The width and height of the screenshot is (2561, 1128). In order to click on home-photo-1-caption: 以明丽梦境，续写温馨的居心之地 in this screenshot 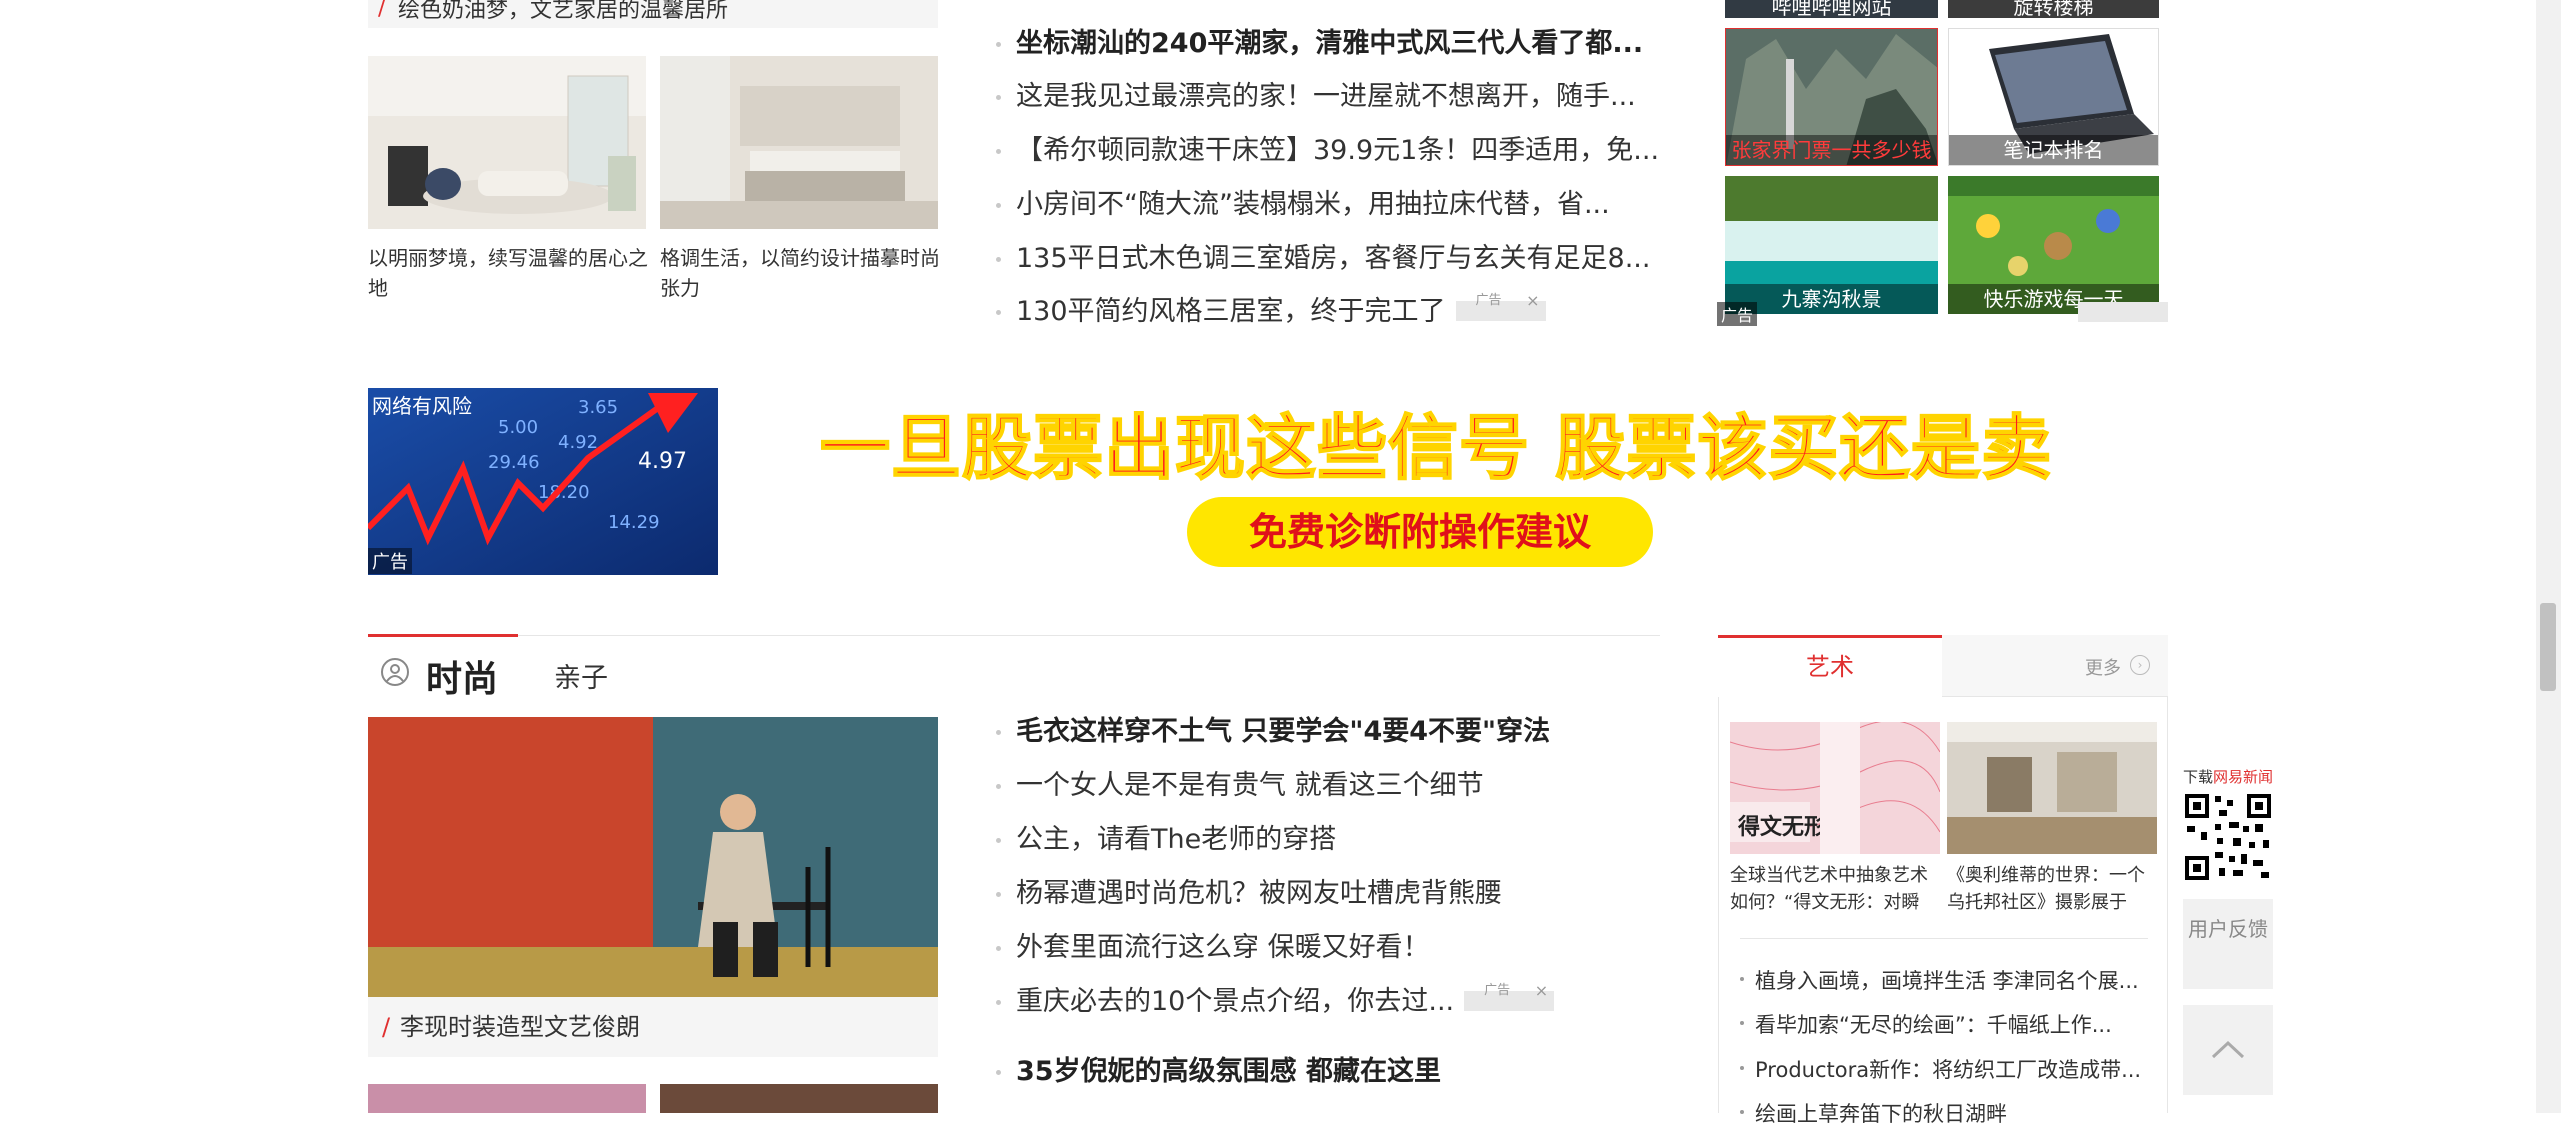, I will do `click(508, 273)`.